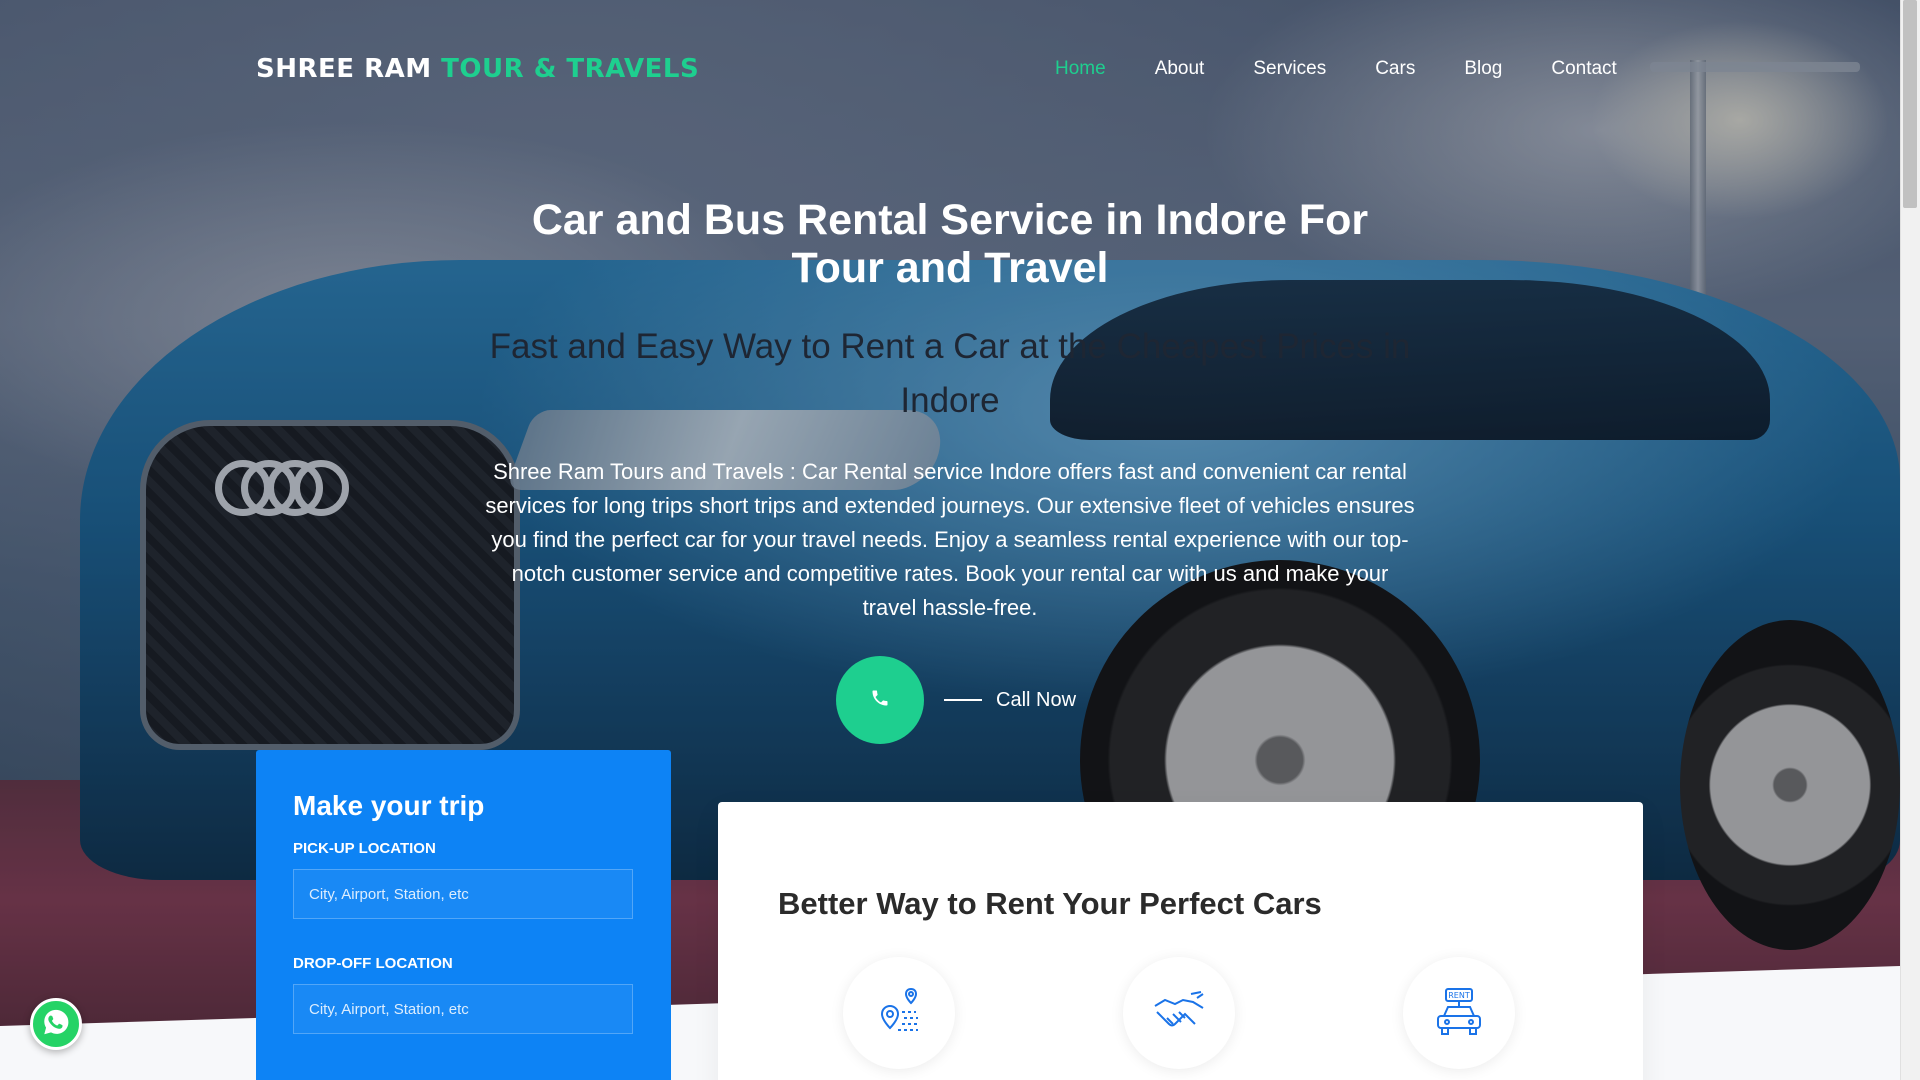  Describe the element at coordinates (899, 1013) in the screenshot. I see `route-map-icon` at that location.